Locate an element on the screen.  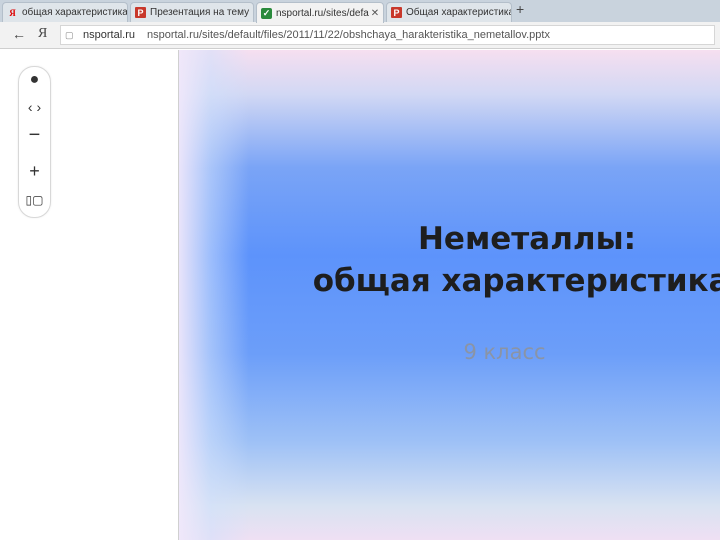
tab-nsportal: ✓ nsportal.ru/sites/defa... ✕ is located at coordinates (320, 12).